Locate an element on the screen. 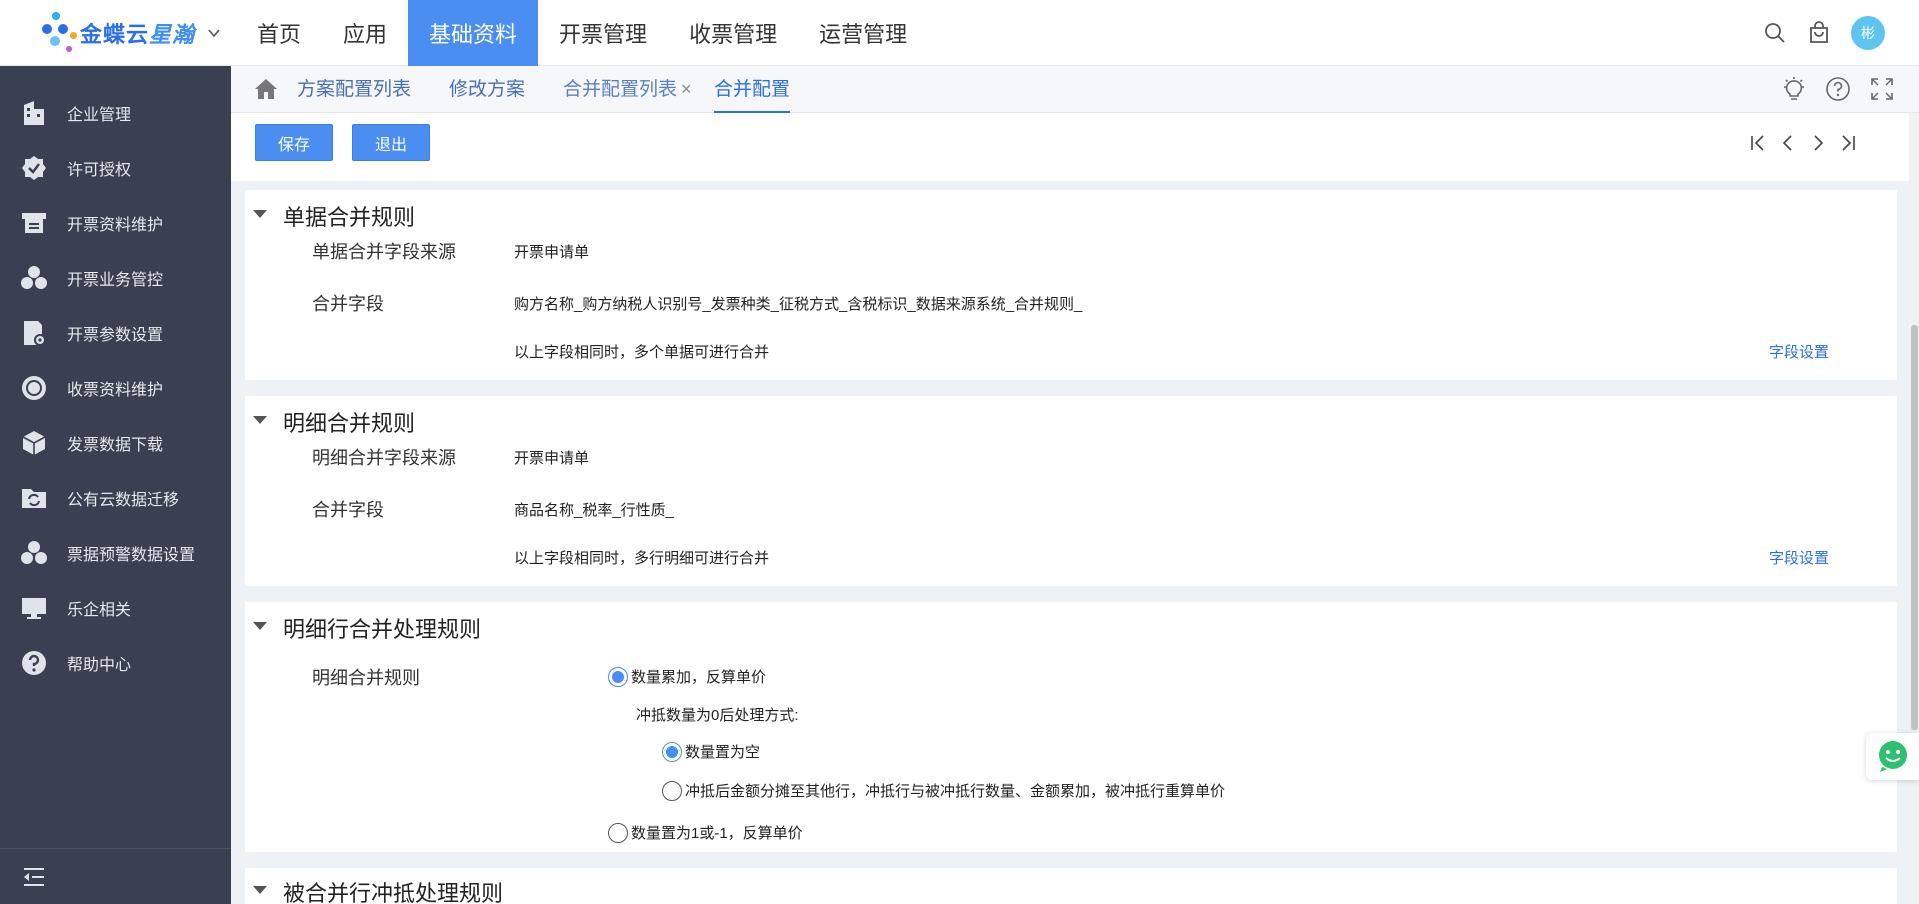 The image size is (1919, 904). detail-hint: 以上字段相同时，多行明细可进行合并 is located at coordinates (642, 558).